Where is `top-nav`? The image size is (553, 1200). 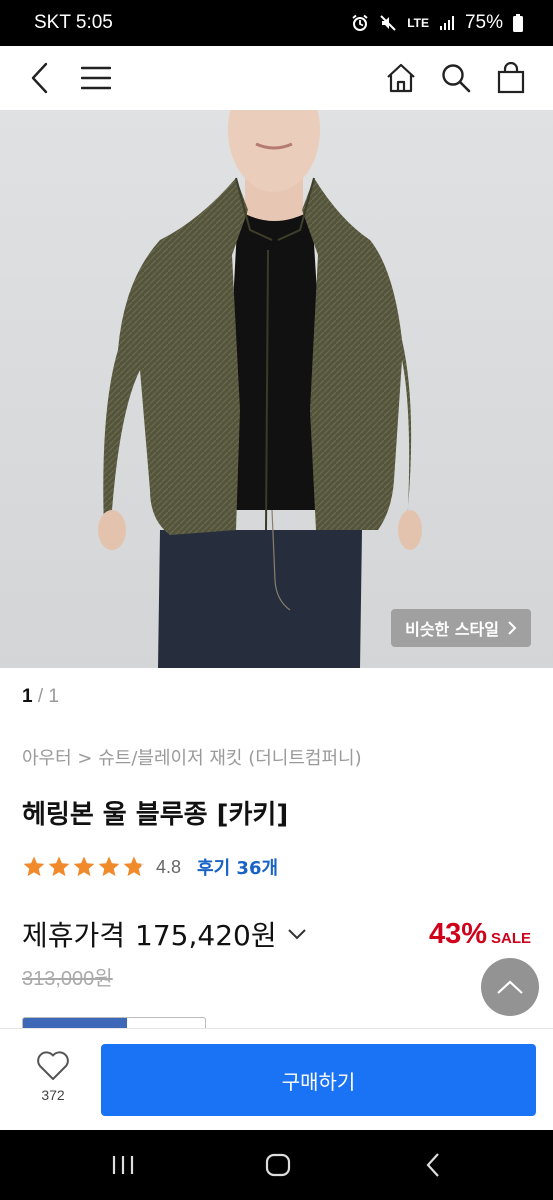 top-nav is located at coordinates (276, 78).